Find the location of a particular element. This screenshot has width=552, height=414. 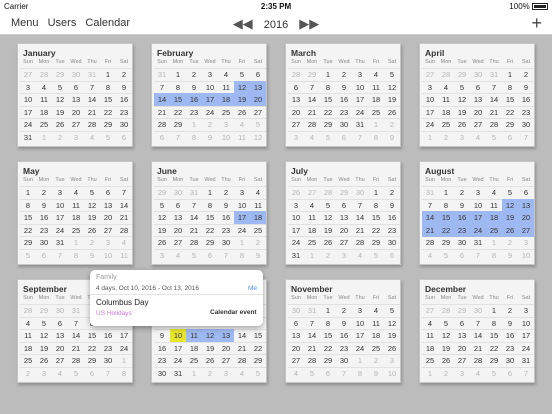

day-cell: 20 is located at coordinates (462, 348).